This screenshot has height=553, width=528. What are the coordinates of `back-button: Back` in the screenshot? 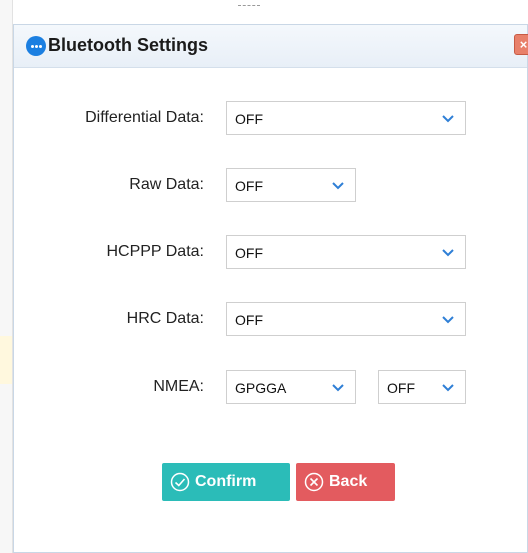 It's located at (345, 482).